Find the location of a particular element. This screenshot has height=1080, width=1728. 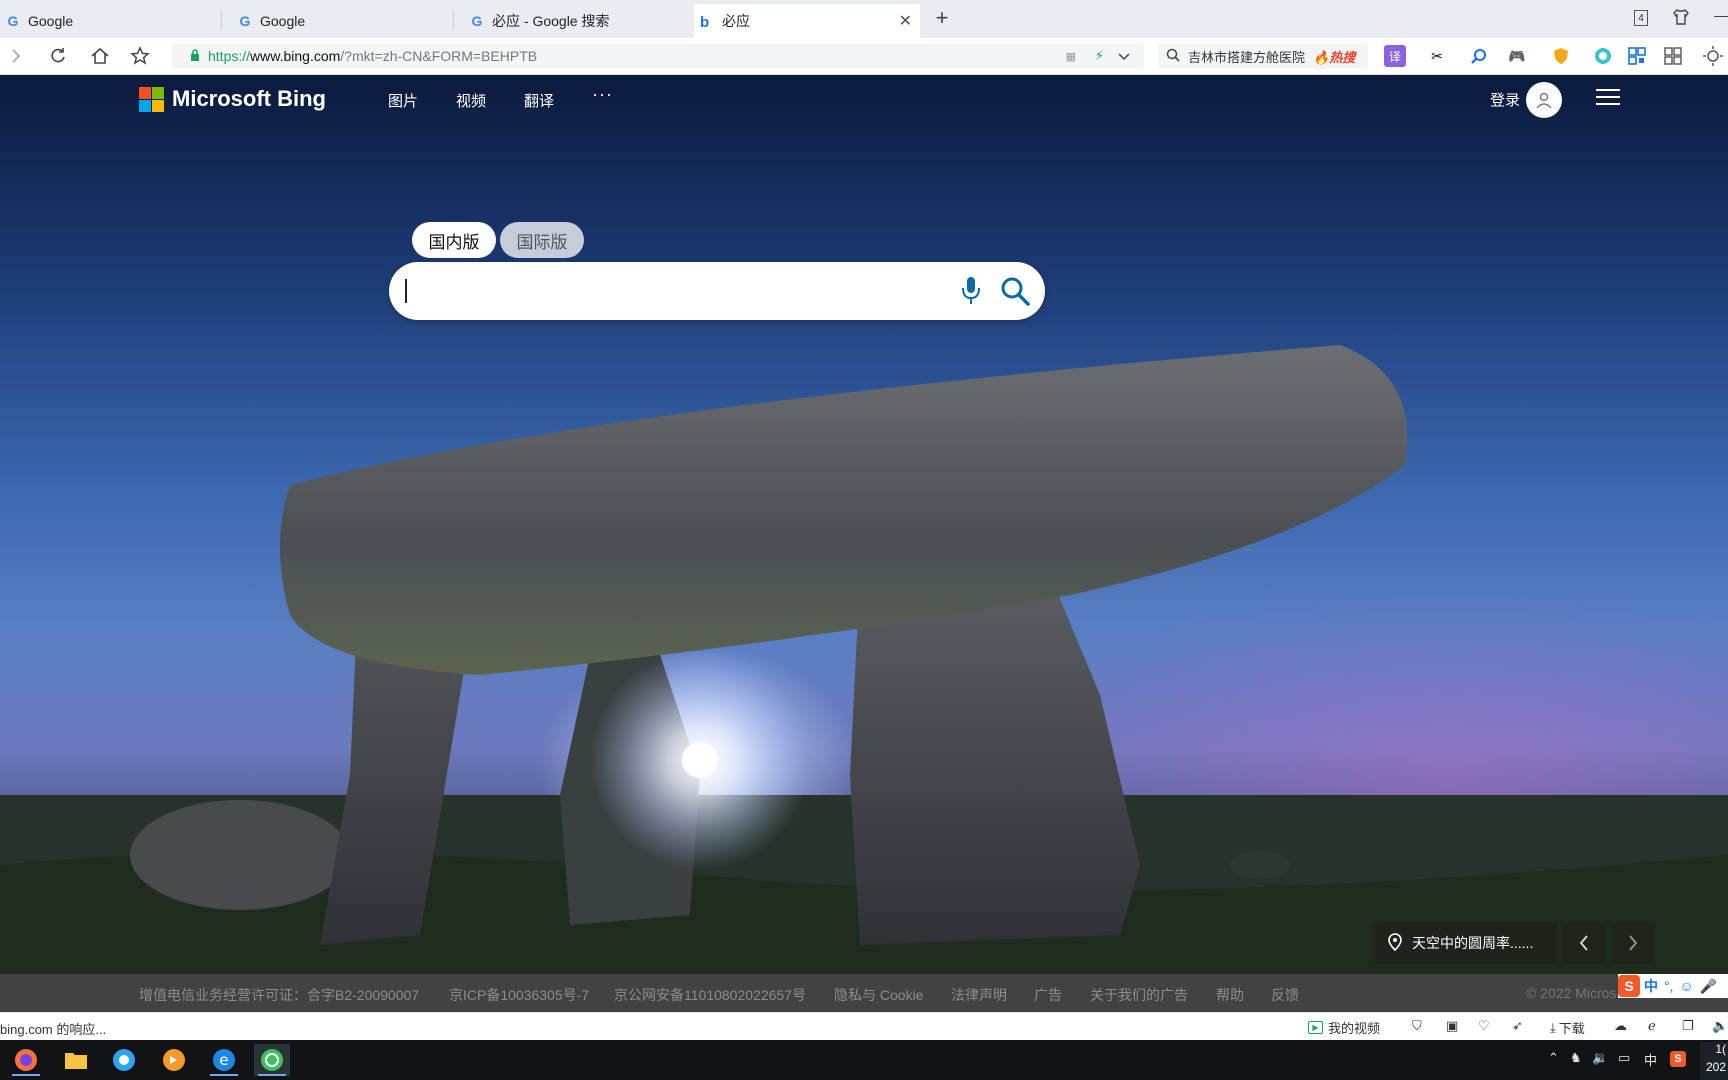

search-input is located at coordinates (681, 292).